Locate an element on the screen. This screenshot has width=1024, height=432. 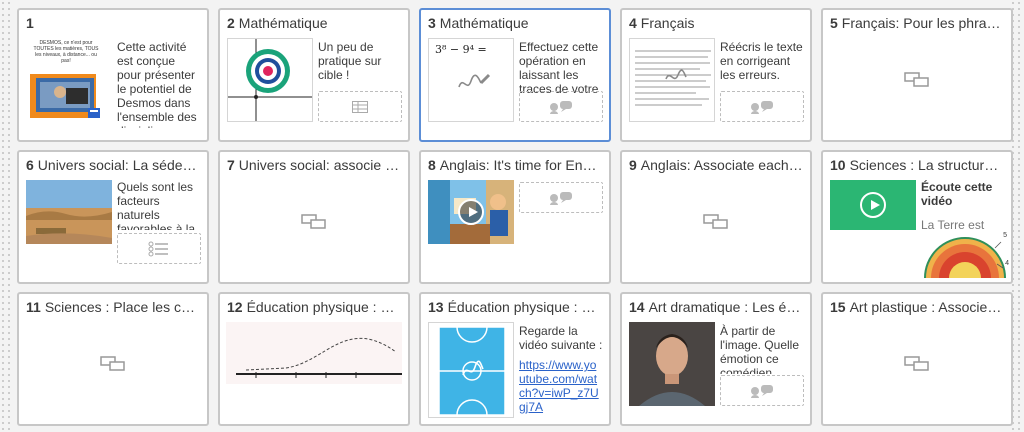
card-title: 12 Éducation physique : Quel is located at coordinates (314, 307).